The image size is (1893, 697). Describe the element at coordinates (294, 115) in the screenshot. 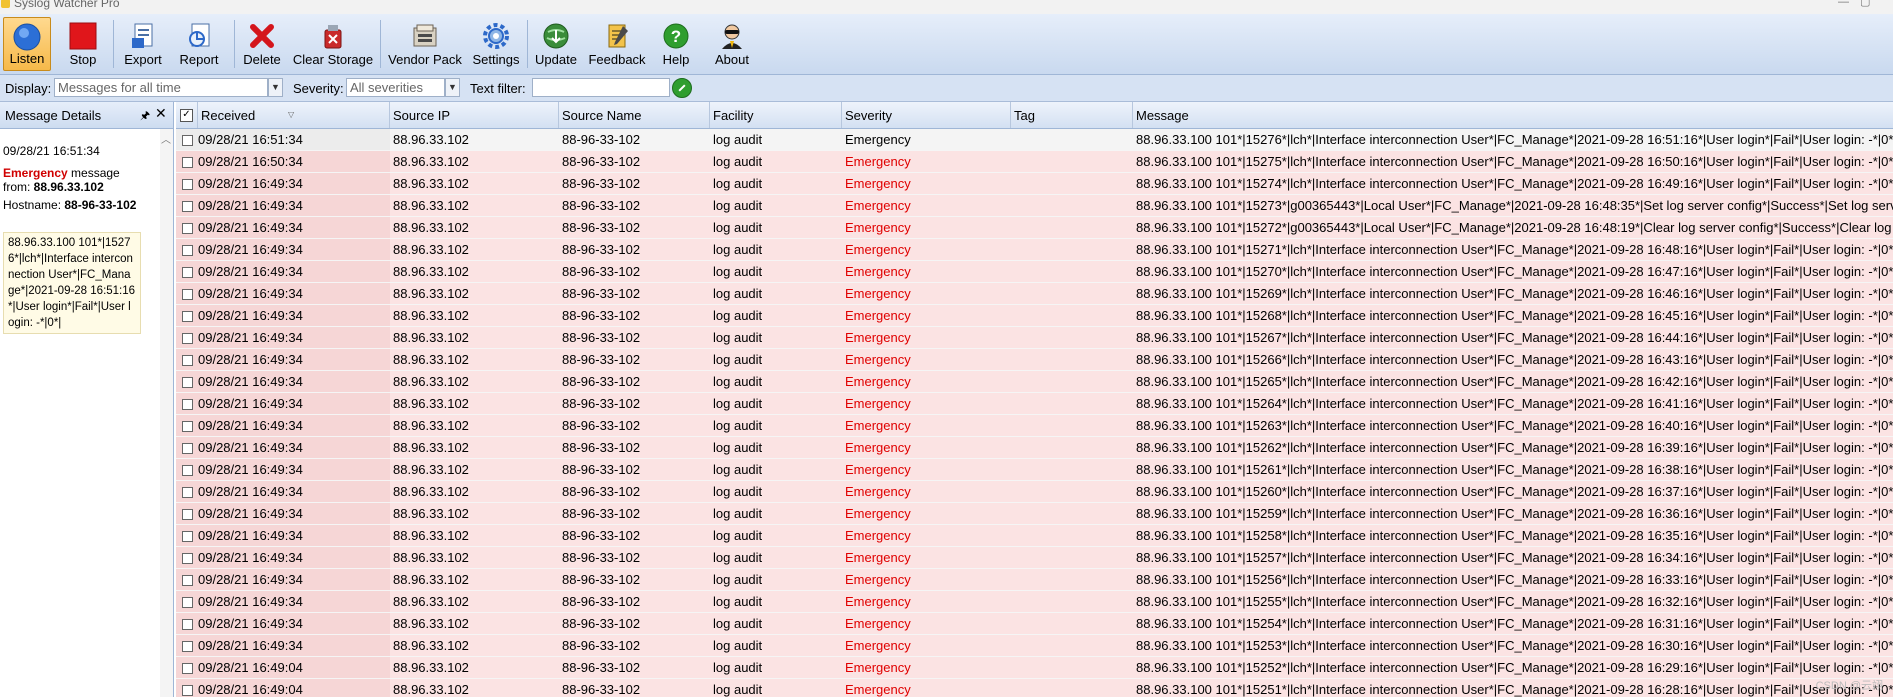

I see `column-received: Received ▽` at that location.